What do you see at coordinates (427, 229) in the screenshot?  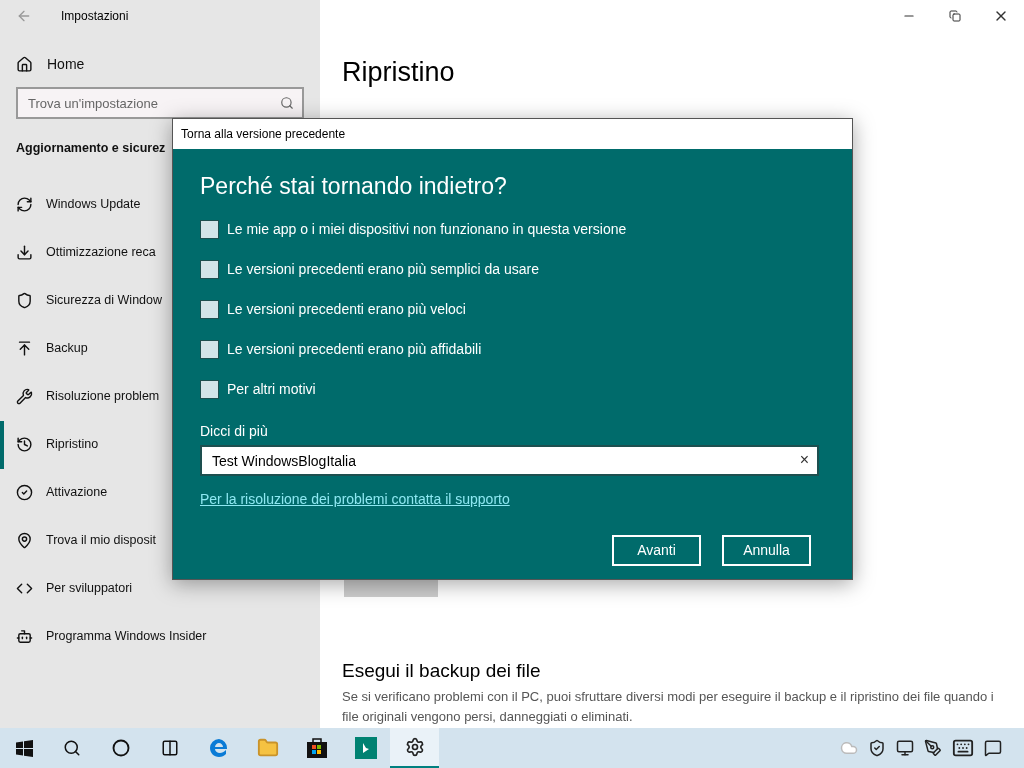 I see `checkbox-label: Le mie app o i miei dispositivi non funzionano in questa versione` at bounding box center [427, 229].